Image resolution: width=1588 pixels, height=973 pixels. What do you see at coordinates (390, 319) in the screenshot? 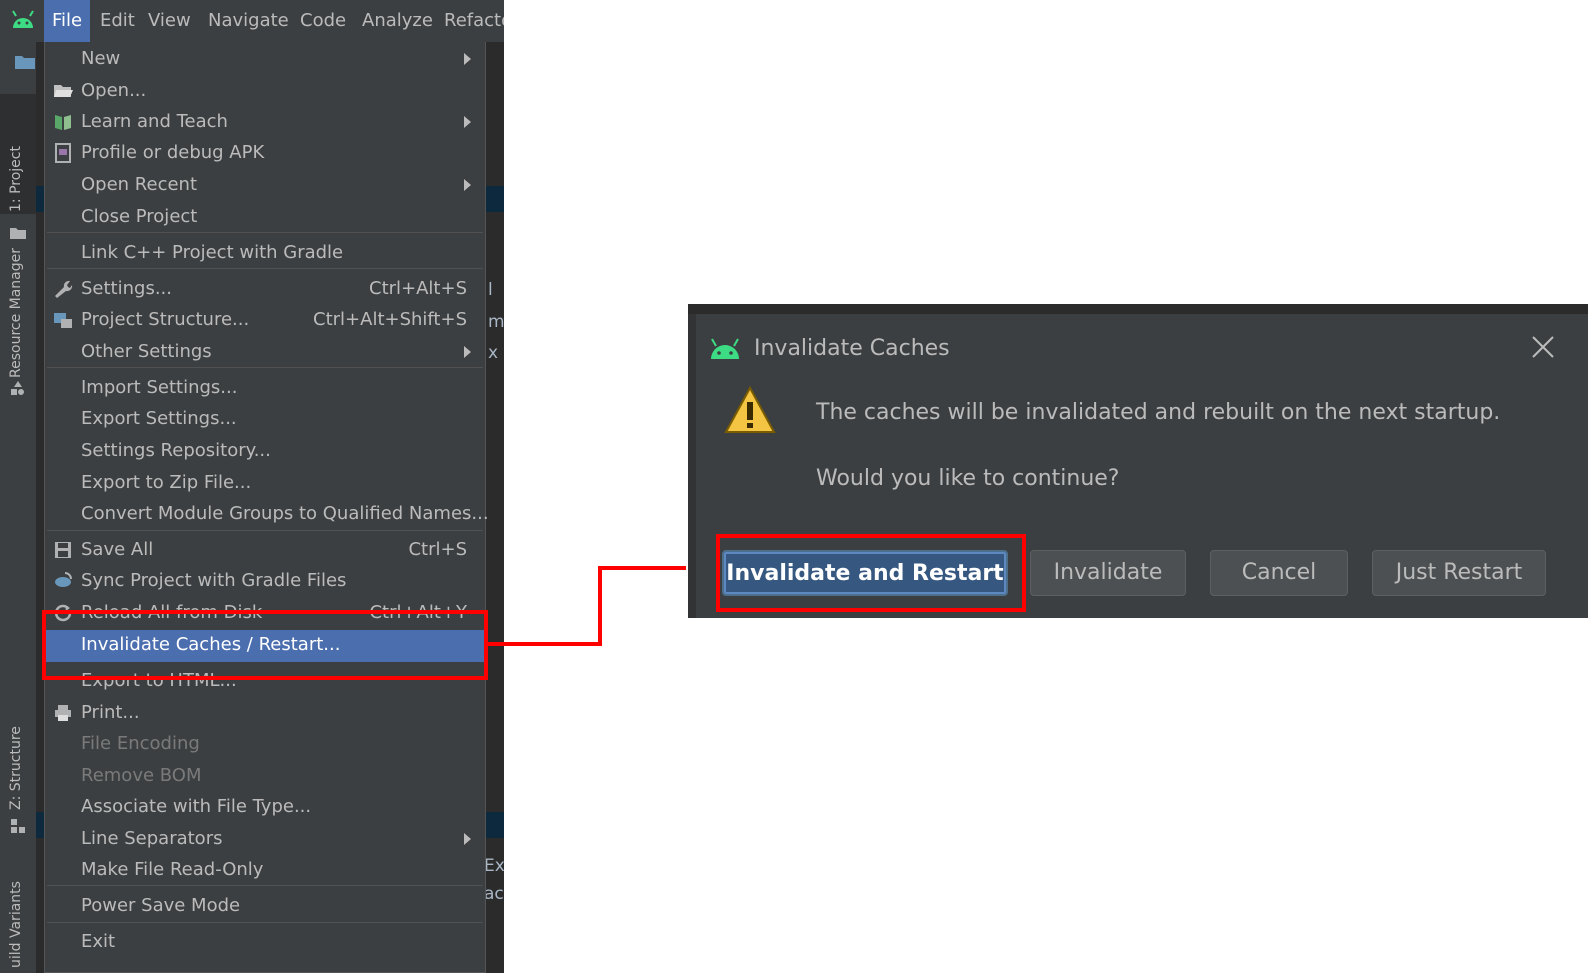
I see `shortcut-label: Ctrl+Alt+Shift+S` at bounding box center [390, 319].